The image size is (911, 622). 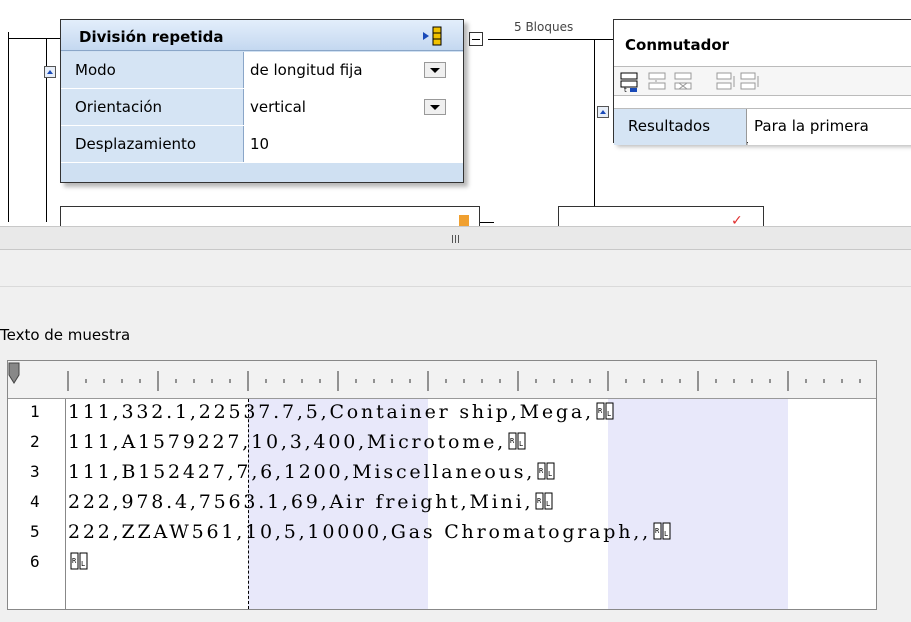 What do you see at coordinates (312, 472) in the screenshot?
I see `sample-line: 111,B152427,7,6,1200,Miscellaneous, R L` at bounding box center [312, 472].